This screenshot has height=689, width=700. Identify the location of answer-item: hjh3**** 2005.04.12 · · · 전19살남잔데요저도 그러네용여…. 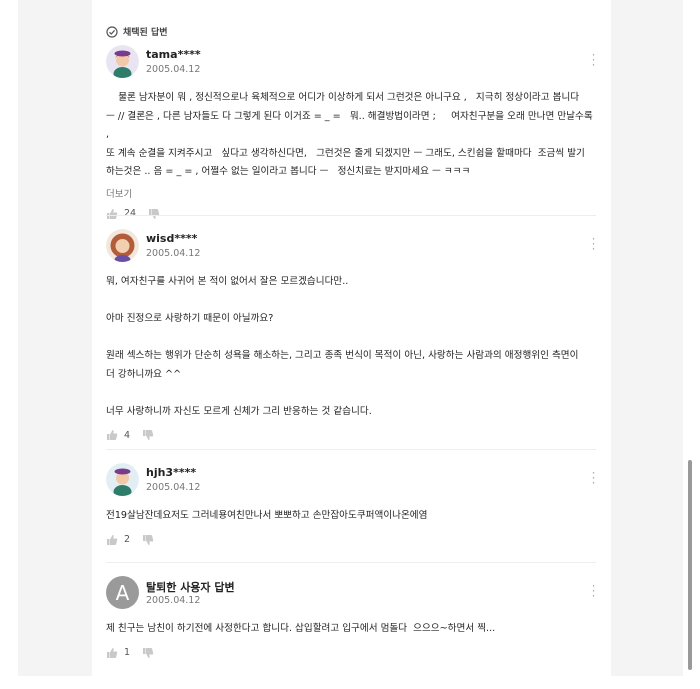
(351, 504).